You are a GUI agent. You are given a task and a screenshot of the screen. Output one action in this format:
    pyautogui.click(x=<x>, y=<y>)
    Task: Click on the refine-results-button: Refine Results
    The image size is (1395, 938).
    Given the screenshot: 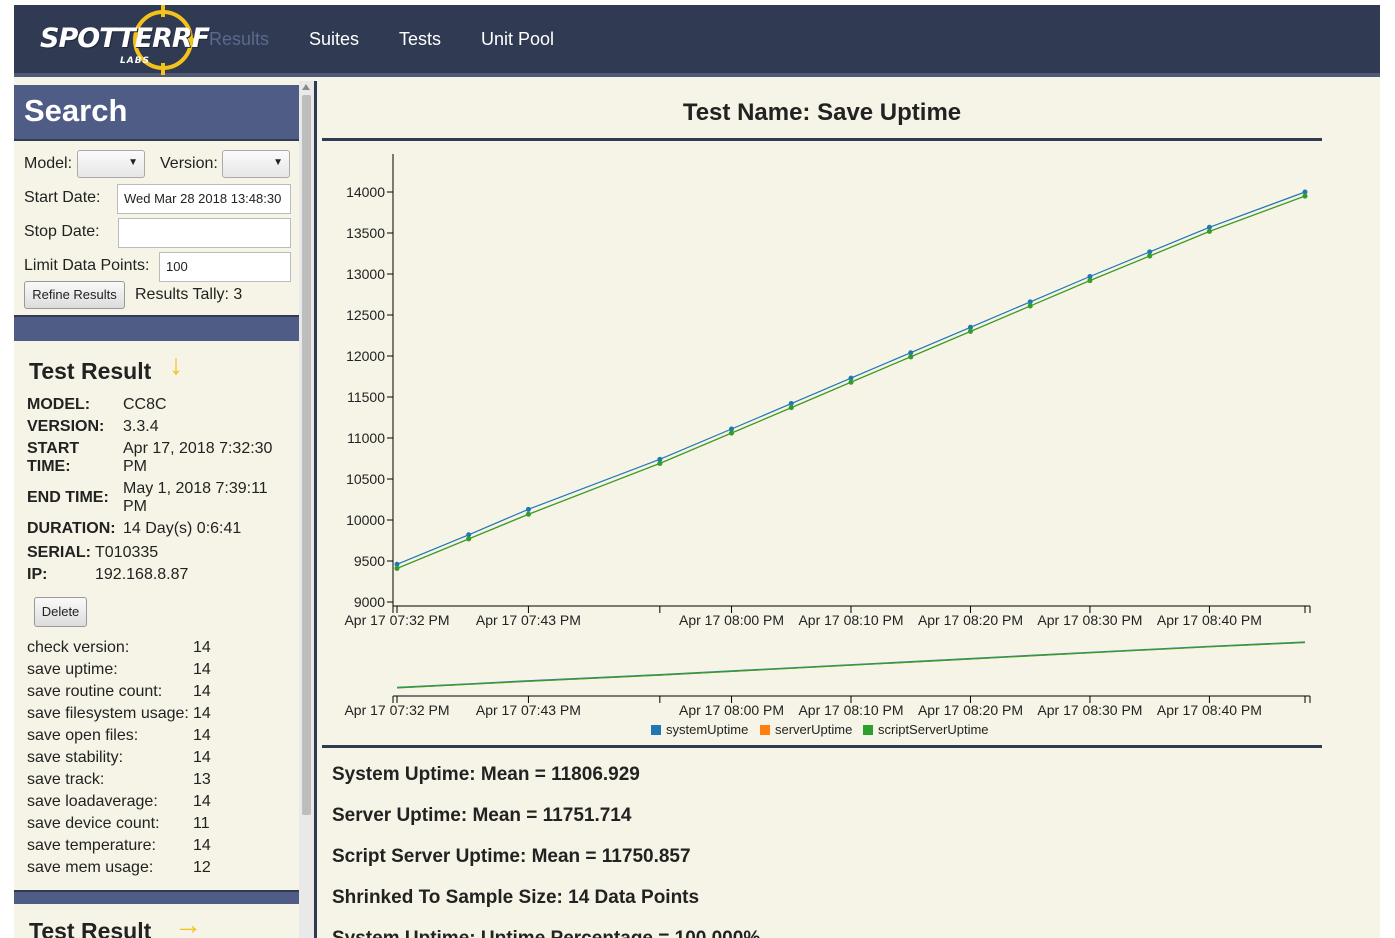 What is the action you would take?
    pyautogui.click(x=74, y=295)
    